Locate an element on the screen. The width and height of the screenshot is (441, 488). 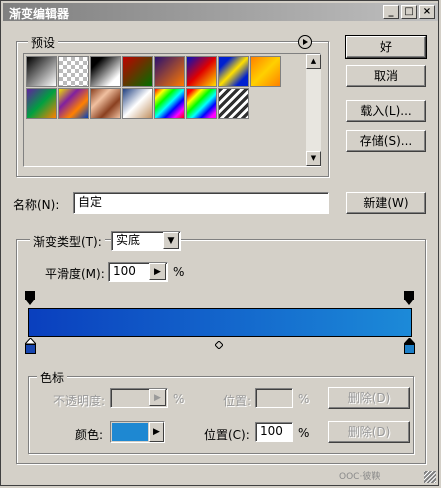
preset-yellow-violet-orange-blue-gradient is located at coordinates (73, 103).